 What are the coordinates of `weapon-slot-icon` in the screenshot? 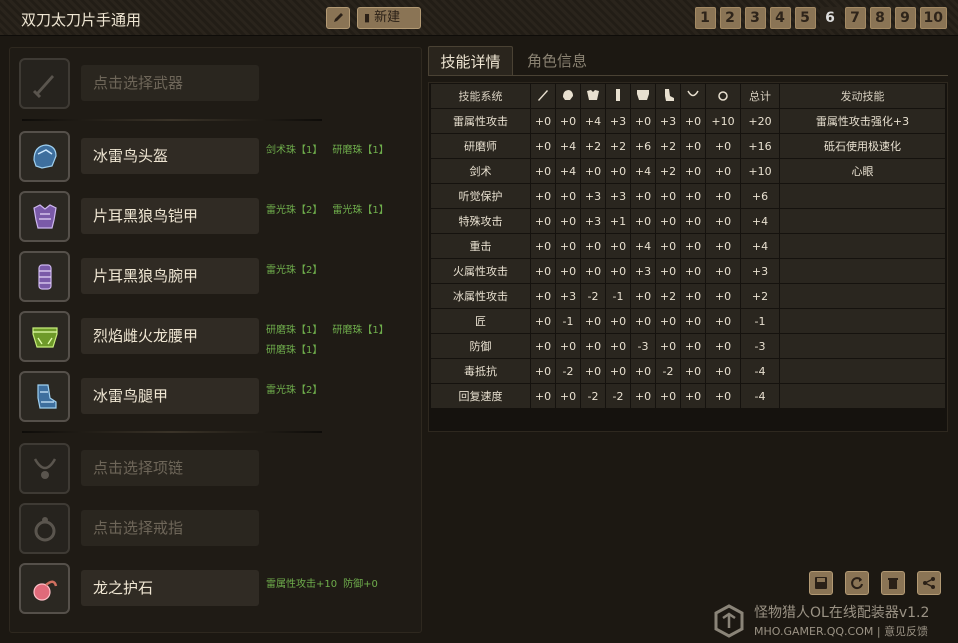 It's located at (44, 83).